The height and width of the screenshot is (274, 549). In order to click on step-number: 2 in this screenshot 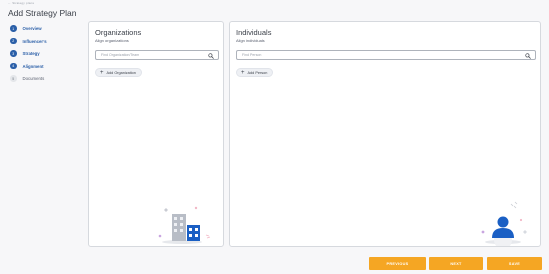, I will do `click(13, 41)`.